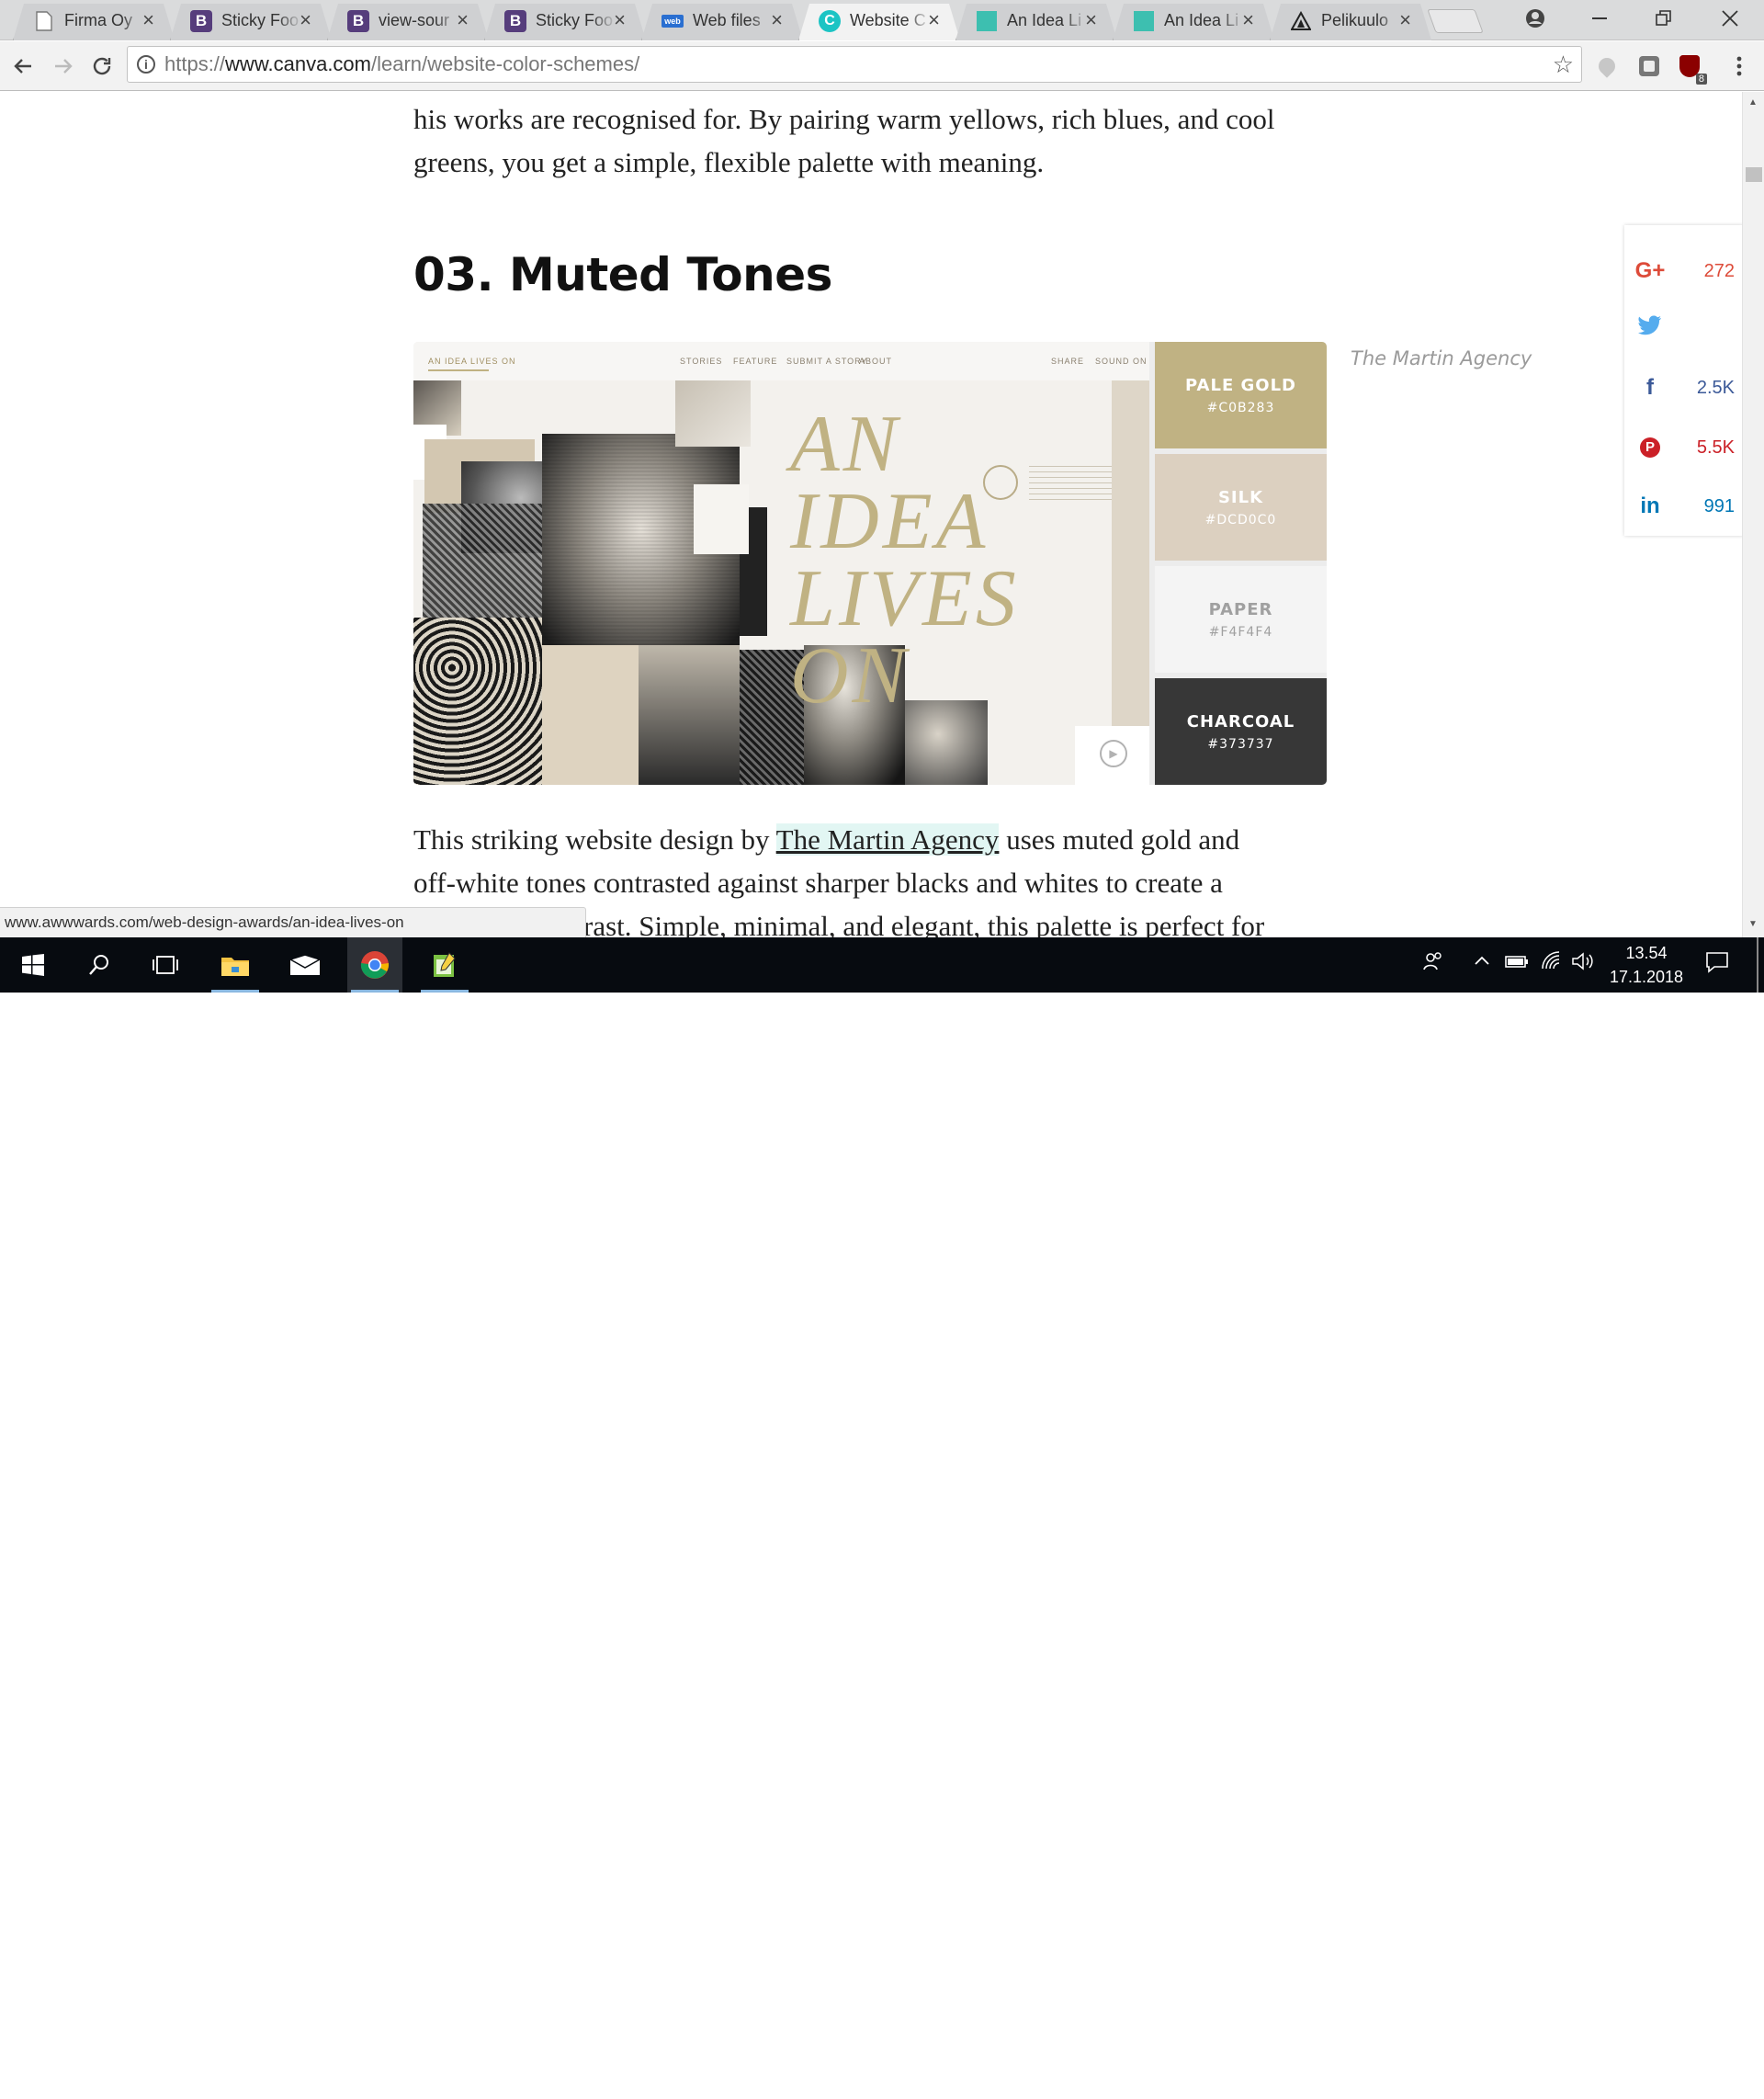 The image size is (1764, 2099). Describe the element at coordinates (1754, 174) in the screenshot. I see `scrollbar-thumb` at that location.